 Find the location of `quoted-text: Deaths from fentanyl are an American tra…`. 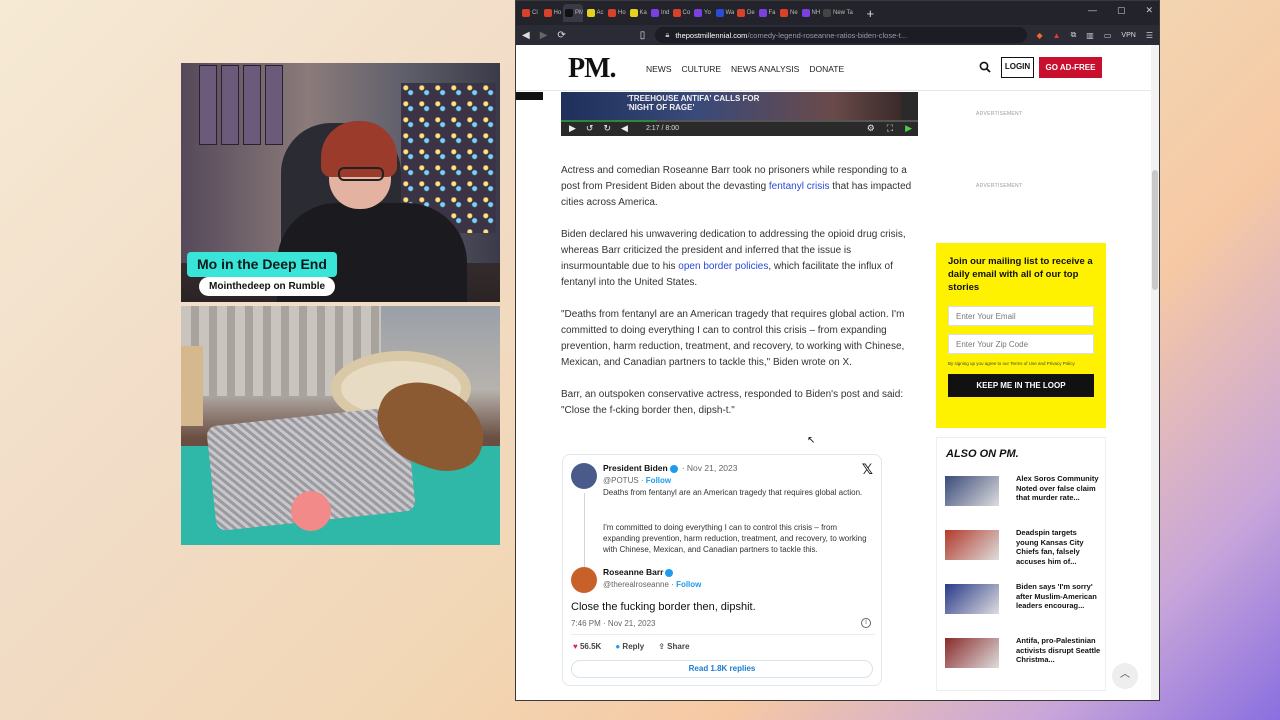

quoted-text: Deaths from fentanyl are an American tra… is located at coordinates (733, 492).